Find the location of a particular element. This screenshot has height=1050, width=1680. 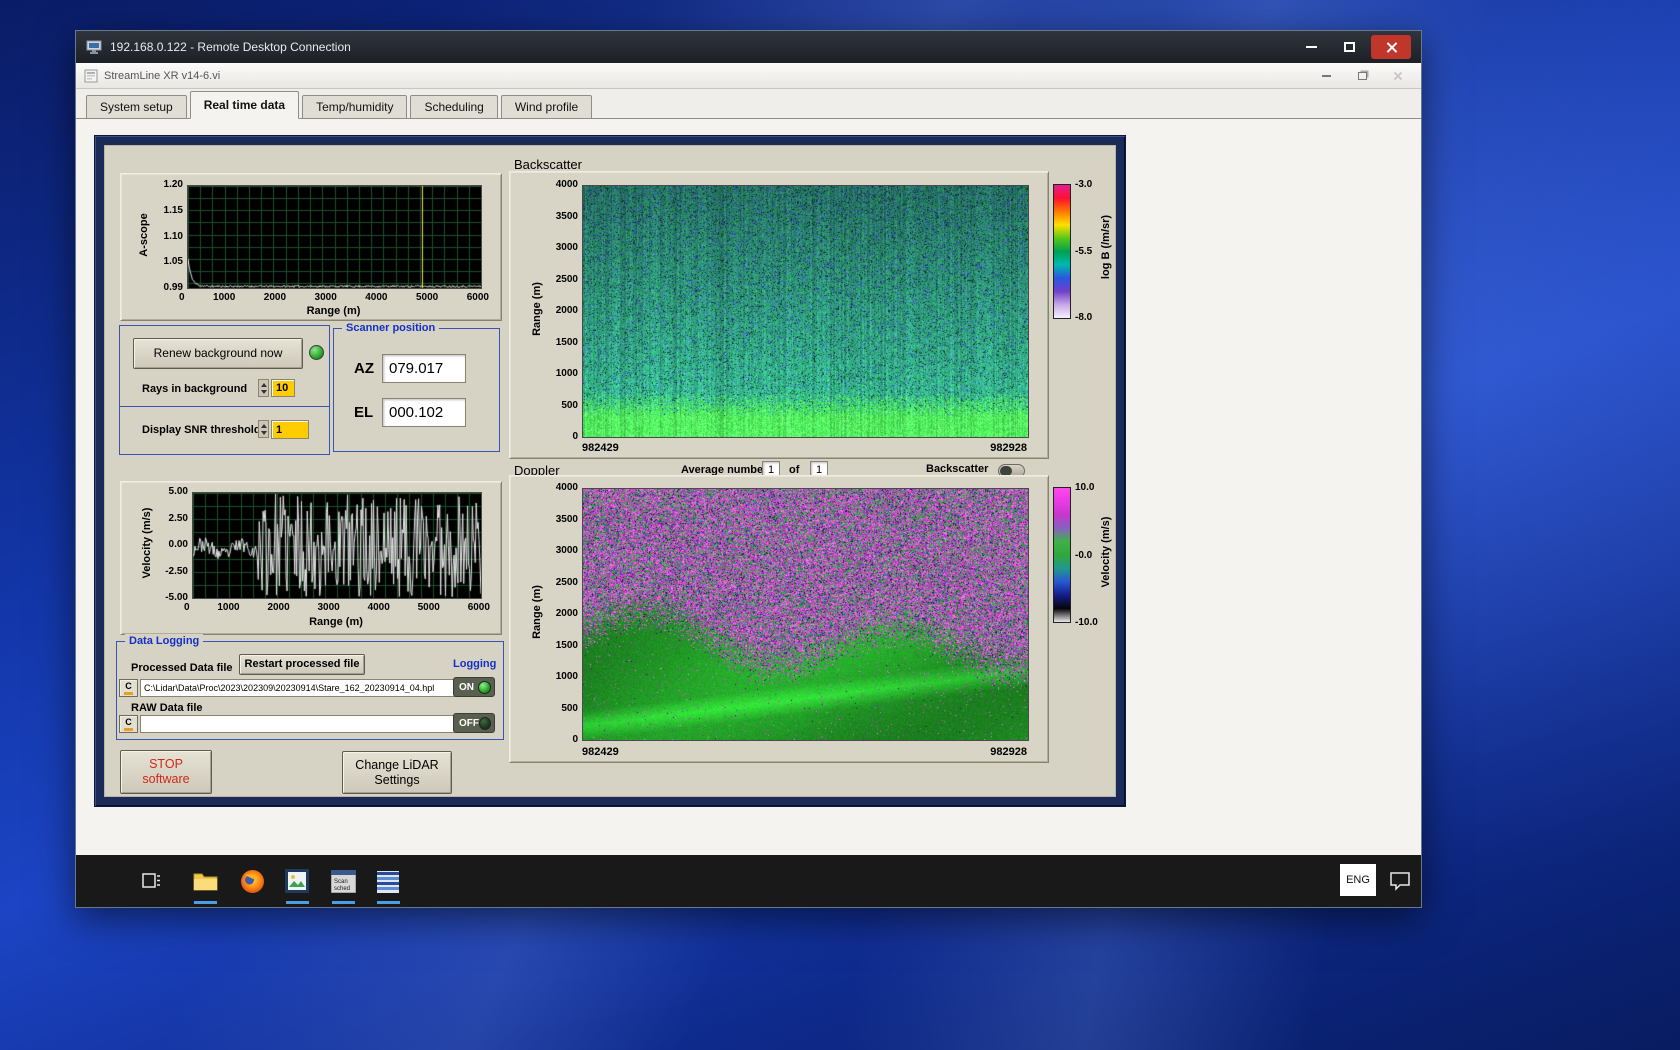

app-window-title: StreamLine XR v14-6.vi is located at coordinates (162, 75).